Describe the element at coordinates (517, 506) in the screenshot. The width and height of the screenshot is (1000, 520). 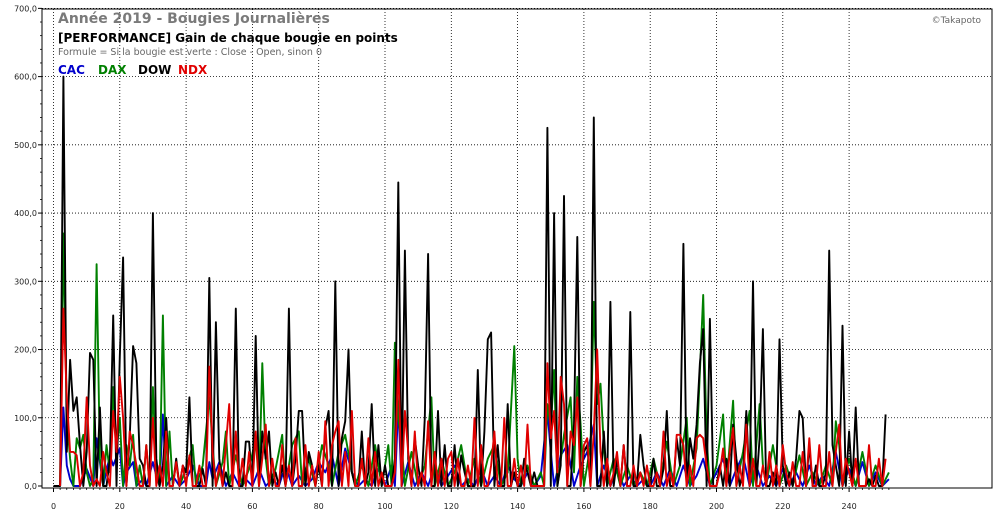
I see `x-tick-label: 140` at that location.